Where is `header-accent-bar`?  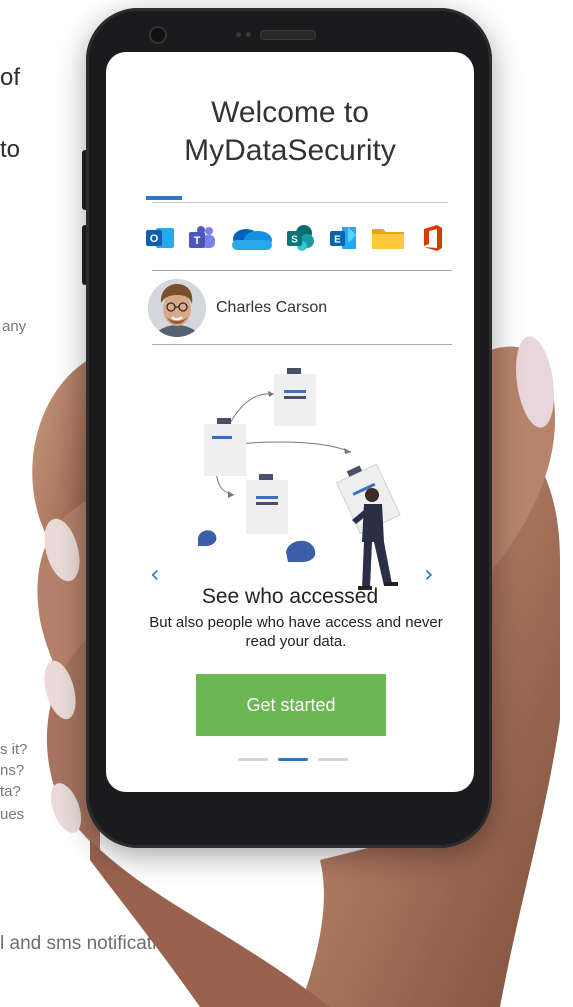
header-accent-bar is located at coordinates (164, 198).